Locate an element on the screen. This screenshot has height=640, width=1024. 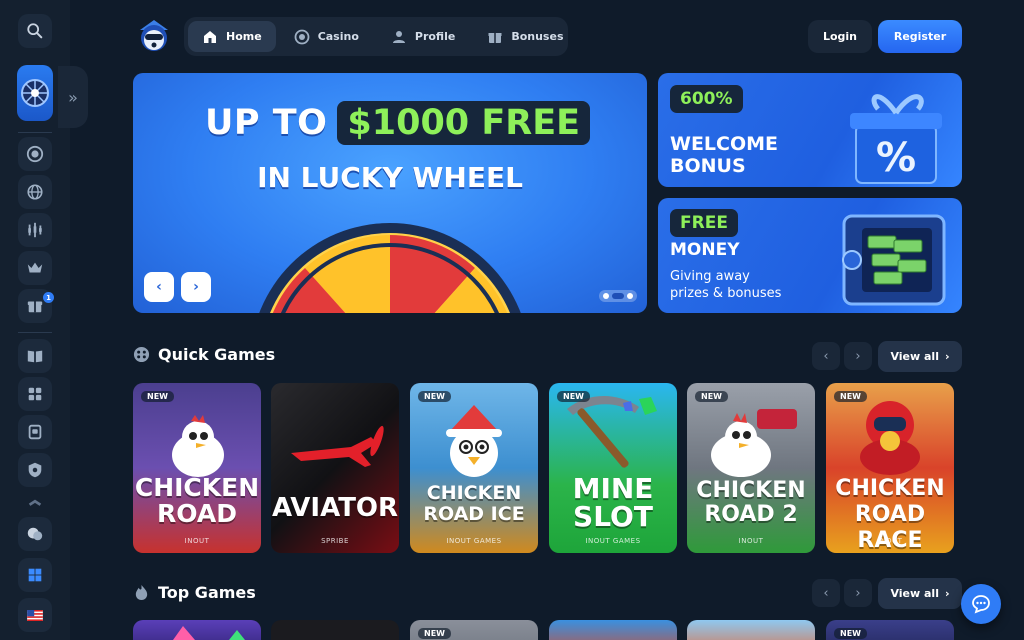
sidebar-item-partial is located at coordinates (35, 503).